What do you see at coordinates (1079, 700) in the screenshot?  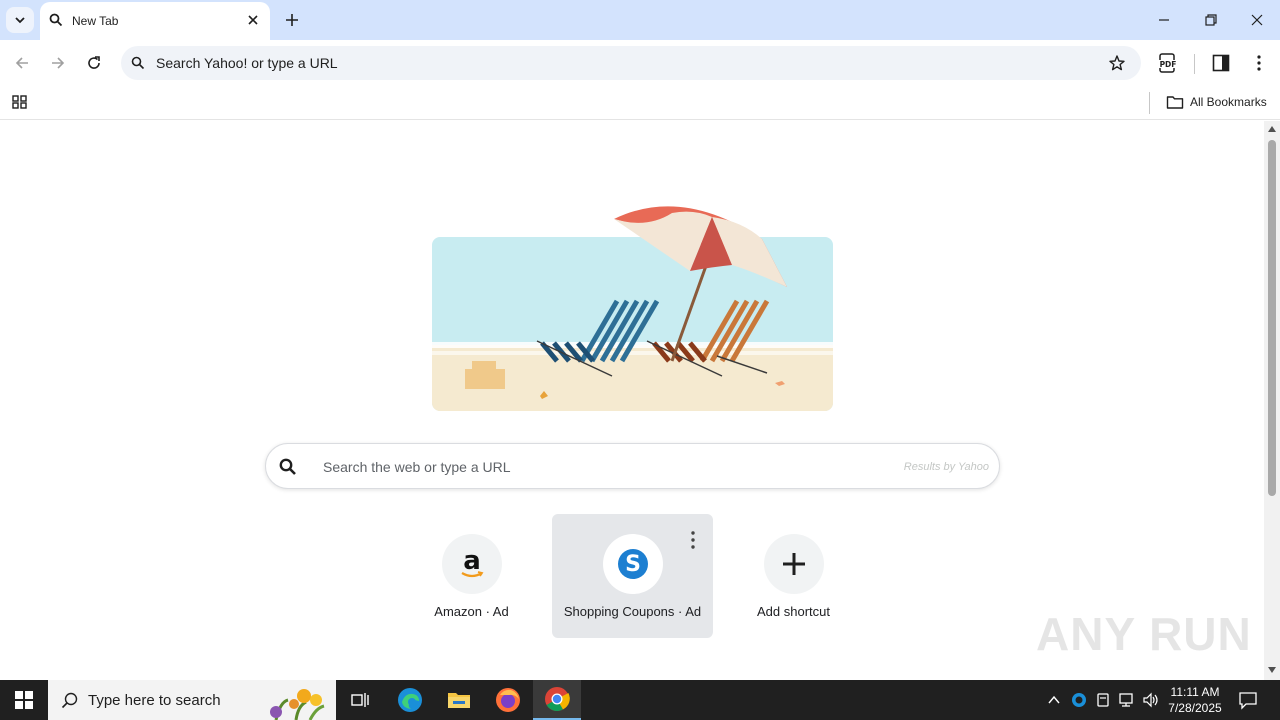 I see `tray-app-icon` at bounding box center [1079, 700].